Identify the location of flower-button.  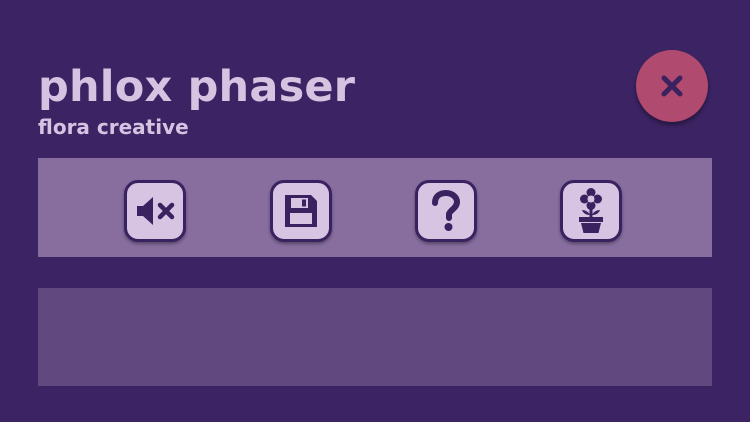
(591, 211).